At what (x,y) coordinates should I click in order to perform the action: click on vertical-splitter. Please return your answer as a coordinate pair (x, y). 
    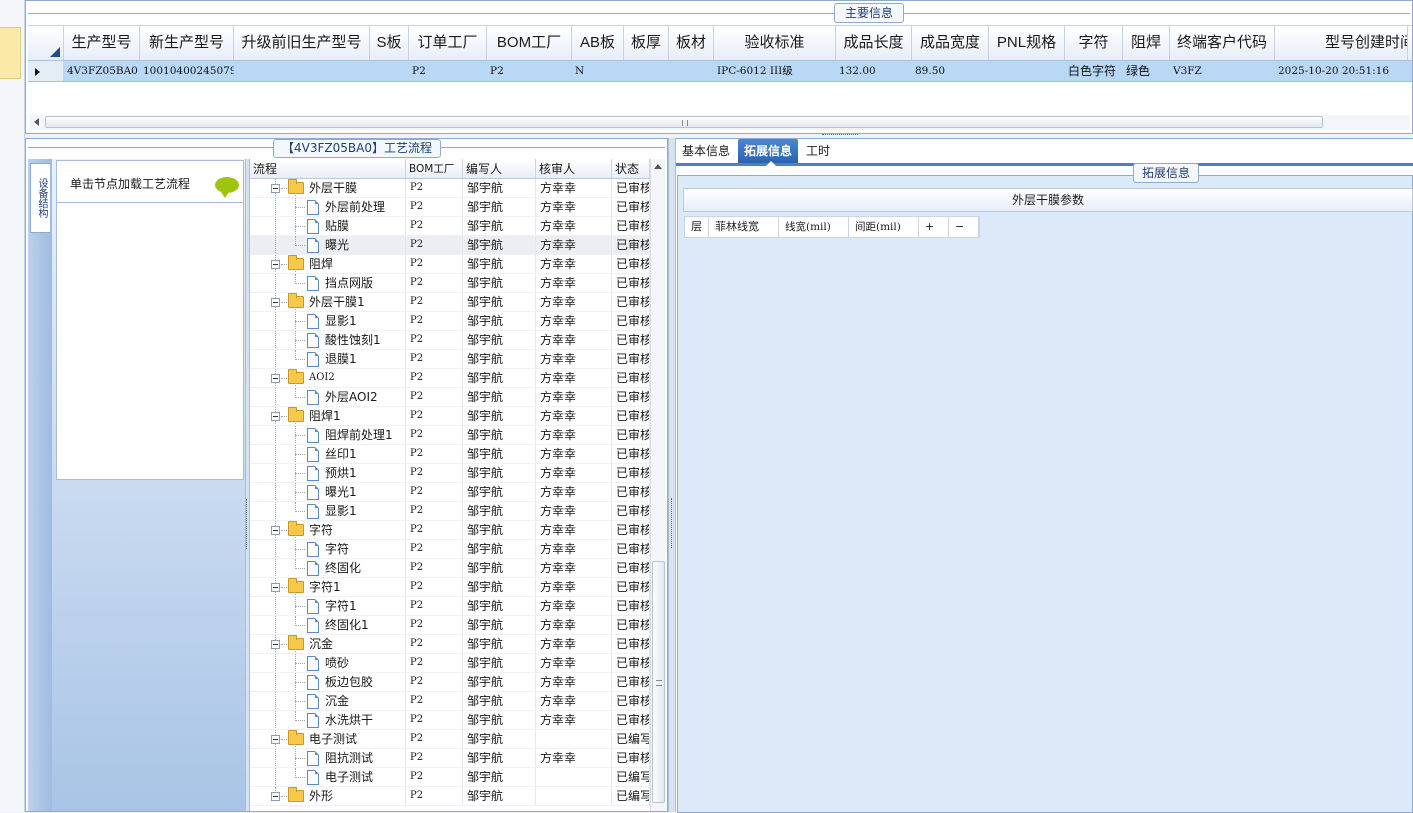
    Looking at the image, I should click on (672, 475).